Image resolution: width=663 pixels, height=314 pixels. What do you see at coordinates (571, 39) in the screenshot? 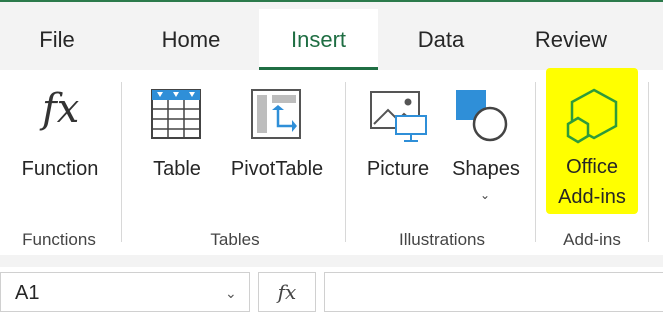
I see `tab-review: Review` at bounding box center [571, 39].